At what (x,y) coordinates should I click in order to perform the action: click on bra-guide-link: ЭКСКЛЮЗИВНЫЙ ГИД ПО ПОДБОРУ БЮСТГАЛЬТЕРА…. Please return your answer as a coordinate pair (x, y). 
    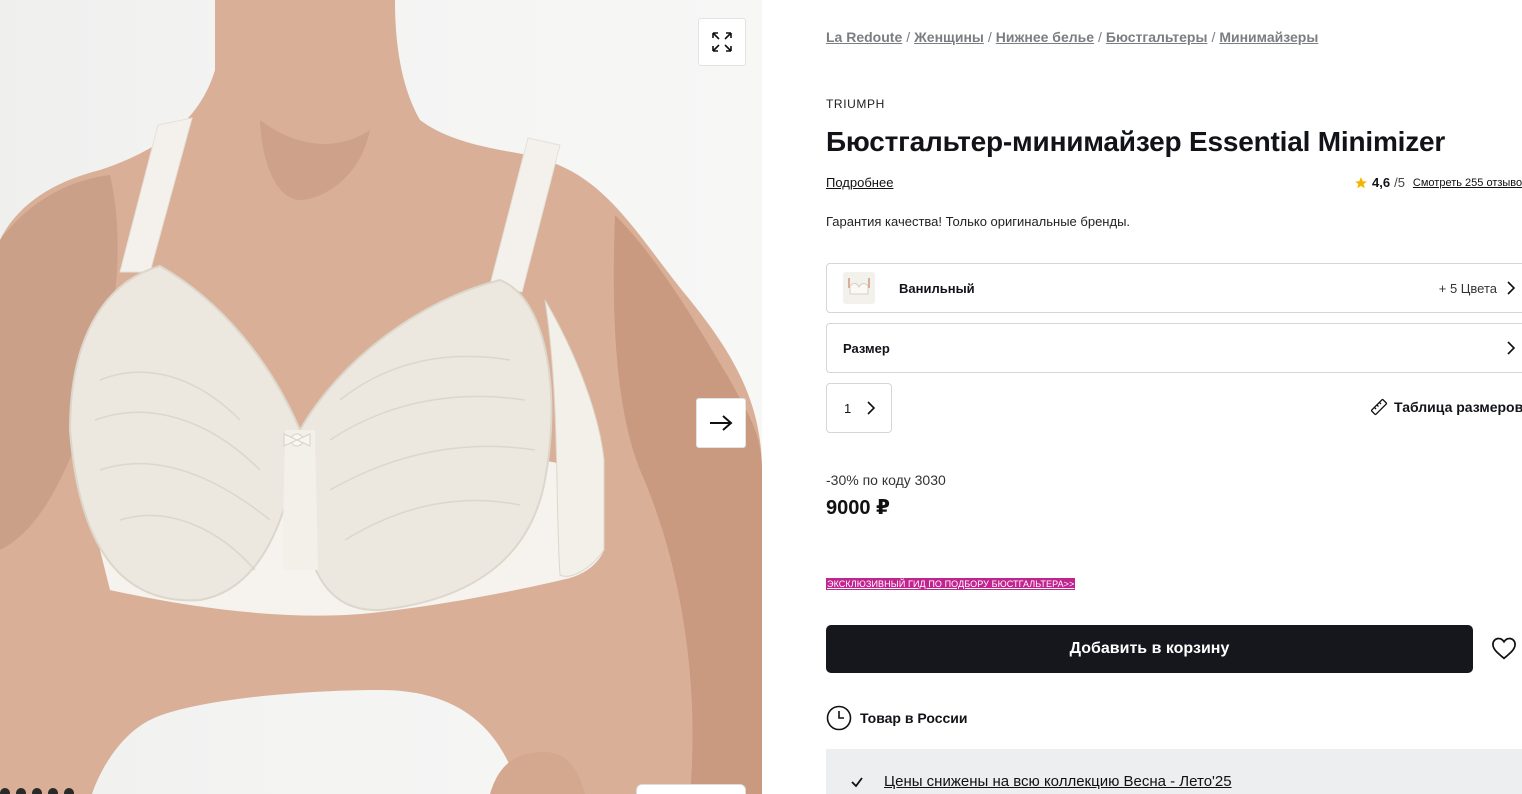
    Looking at the image, I should click on (951, 584).